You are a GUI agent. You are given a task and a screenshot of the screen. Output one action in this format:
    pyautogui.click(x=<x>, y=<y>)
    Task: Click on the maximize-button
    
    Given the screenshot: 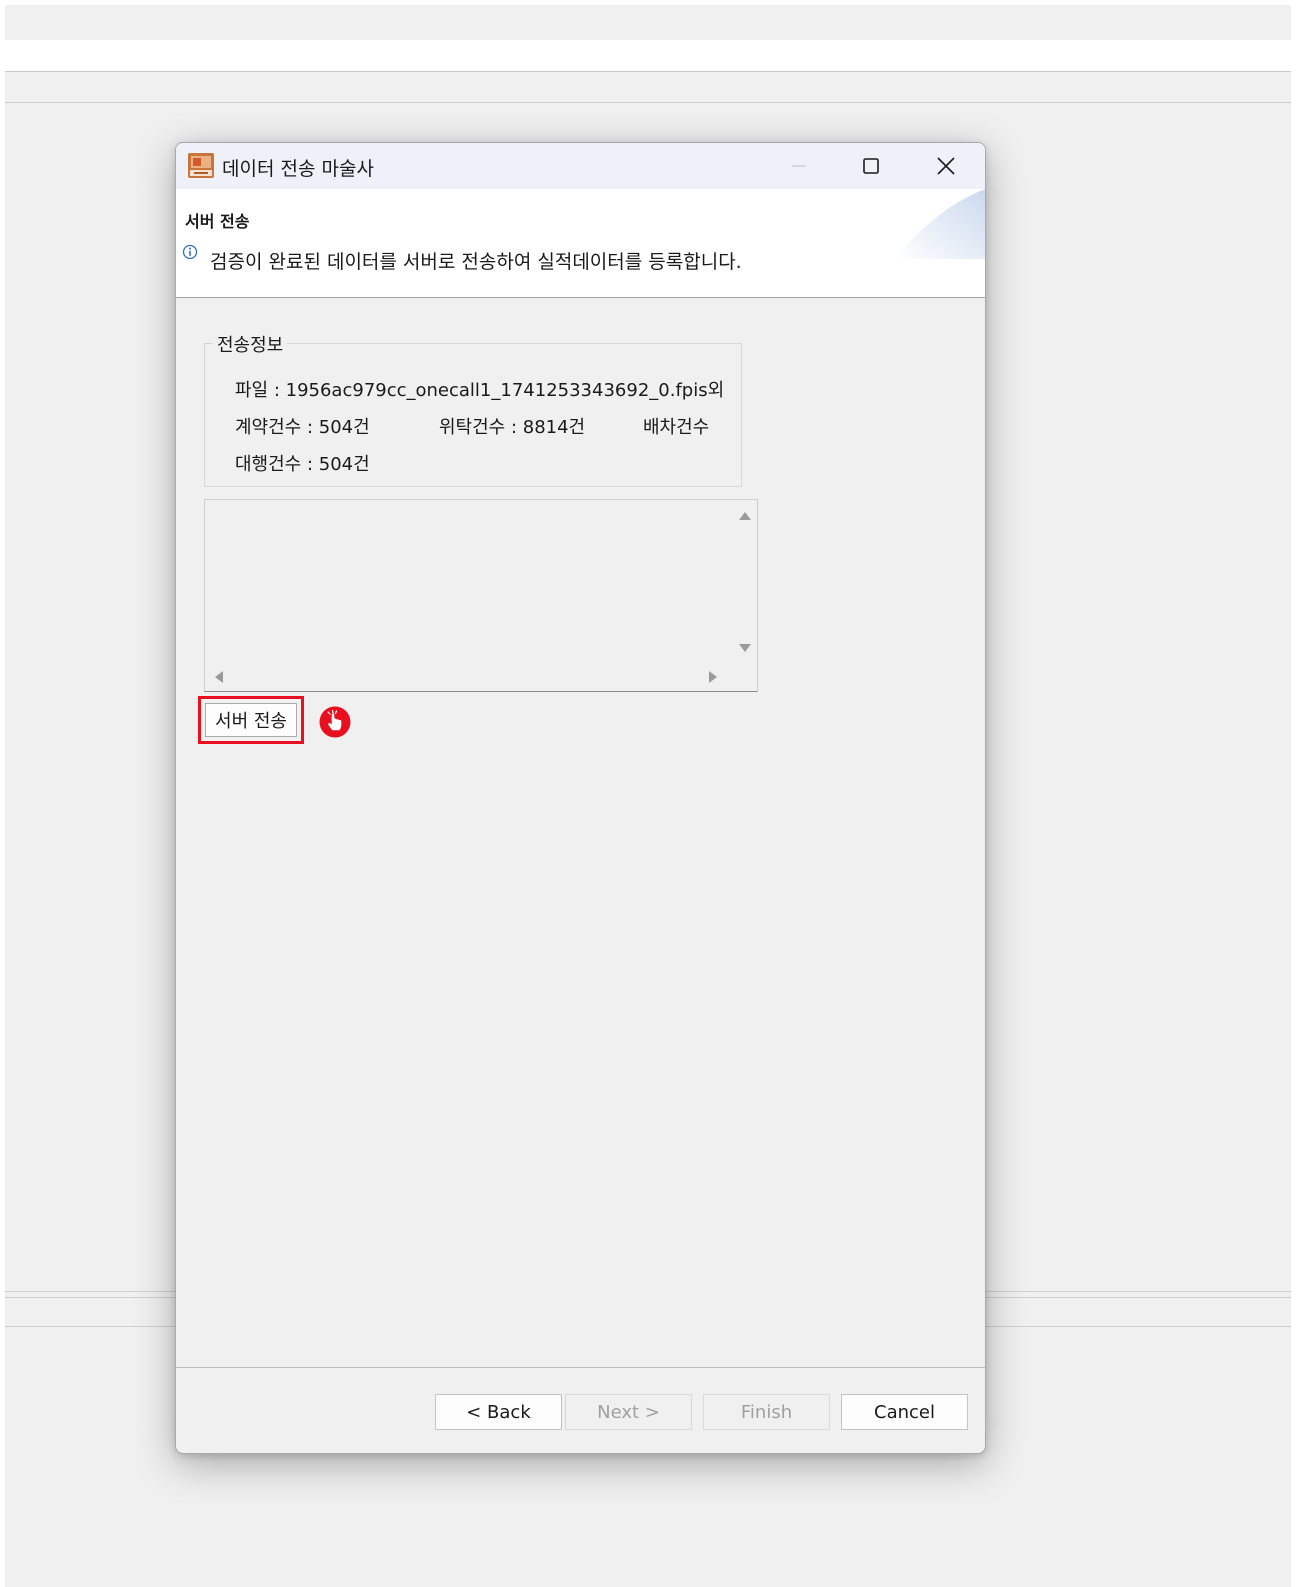 What is the action you would take?
    pyautogui.click(x=871, y=166)
    